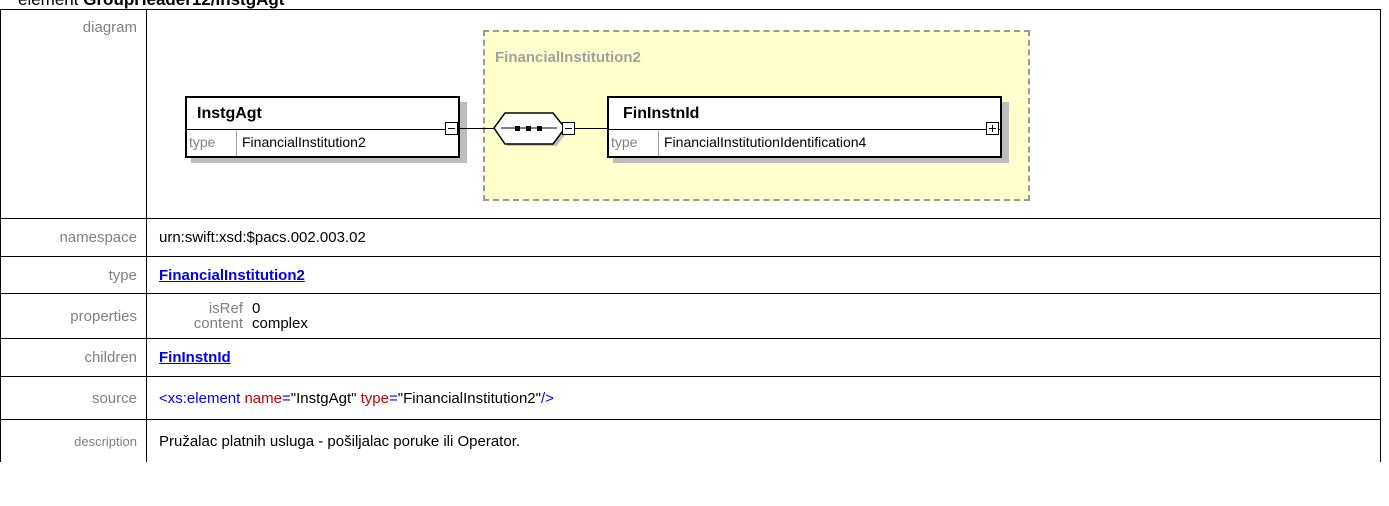  I want to click on title-prefix: element, so click(48, 4).